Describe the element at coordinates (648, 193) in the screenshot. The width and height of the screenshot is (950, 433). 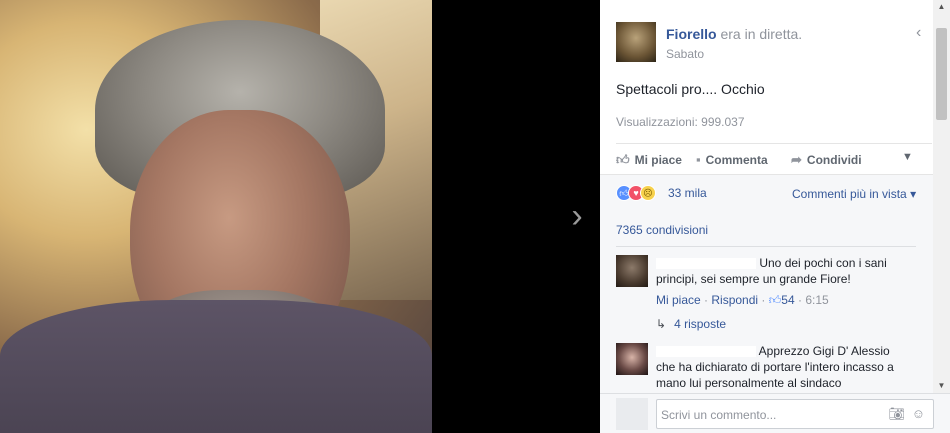
I see `sad-reaction-icon: ☹` at that location.